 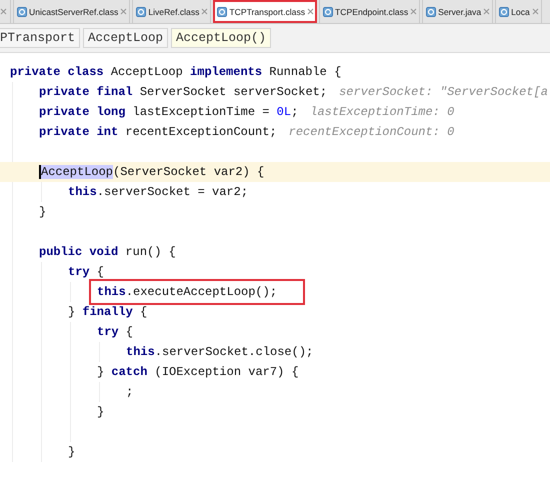 I want to click on editor-tab: Loca, so click(x=518, y=11).